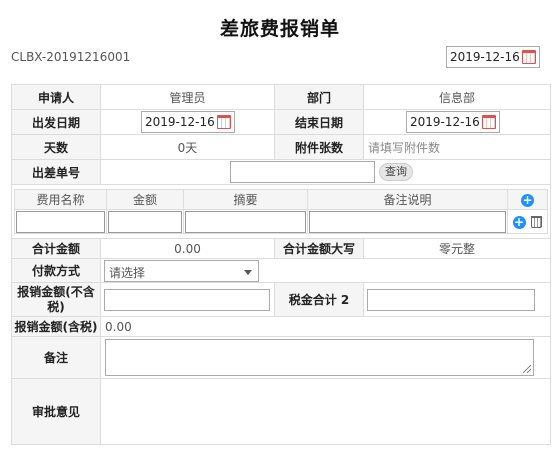 The height and width of the screenshot is (457, 560). I want to click on trip-number-input, so click(302, 172).